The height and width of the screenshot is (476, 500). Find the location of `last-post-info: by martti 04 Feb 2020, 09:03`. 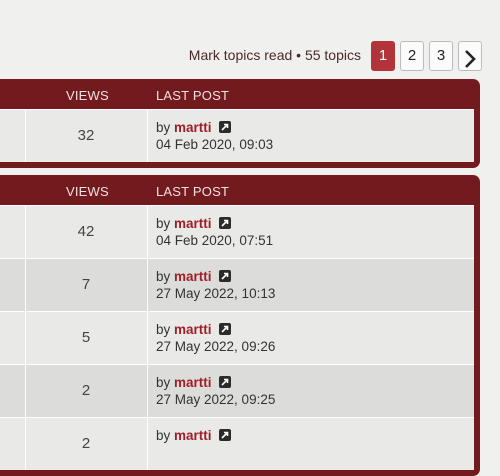

last-post-info: by martti 04 Feb 2020, 09:03 is located at coordinates (214, 136).